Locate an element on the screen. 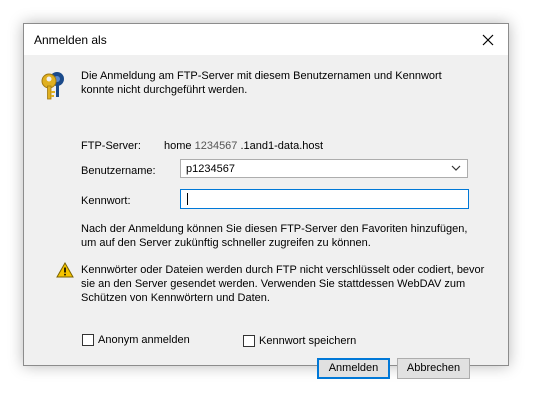 The width and height of the screenshot is (541, 398). username-label: Benutzername: is located at coordinates (118, 171).